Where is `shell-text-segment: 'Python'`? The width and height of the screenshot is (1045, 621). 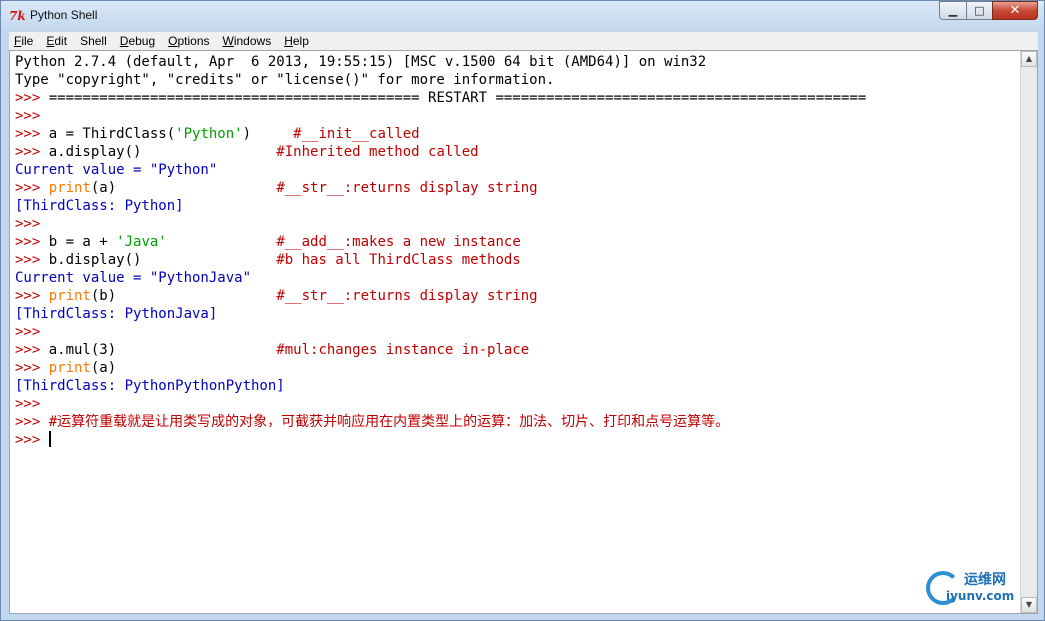 shell-text-segment: 'Python' is located at coordinates (209, 134).